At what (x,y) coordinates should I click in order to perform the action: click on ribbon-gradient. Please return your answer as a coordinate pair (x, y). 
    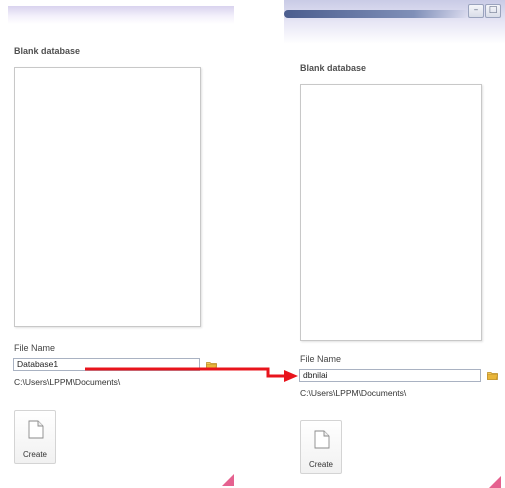
    Looking at the image, I should click on (121, 15).